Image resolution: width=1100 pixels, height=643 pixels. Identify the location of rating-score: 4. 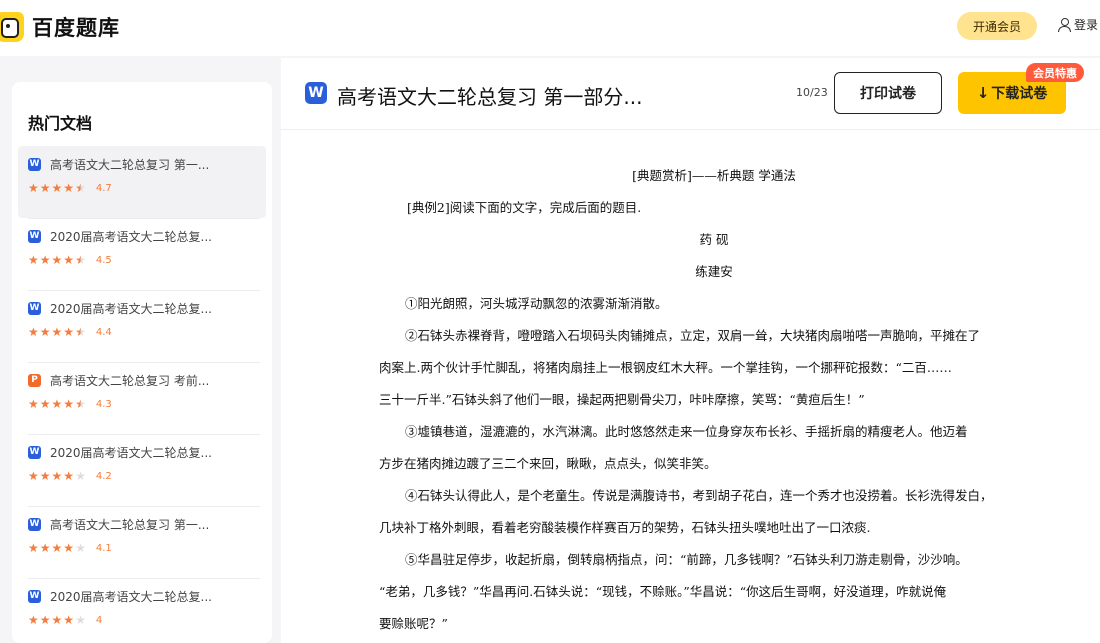
(99, 620).